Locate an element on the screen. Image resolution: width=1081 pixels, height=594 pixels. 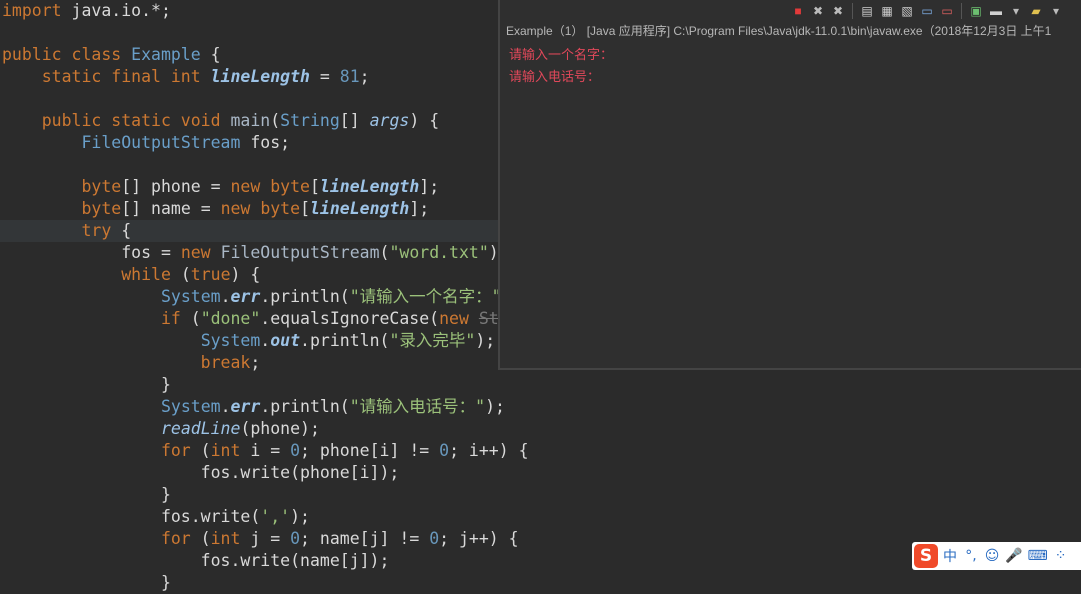
code-line: fos.write(','); is located at coordinates (156, 517).